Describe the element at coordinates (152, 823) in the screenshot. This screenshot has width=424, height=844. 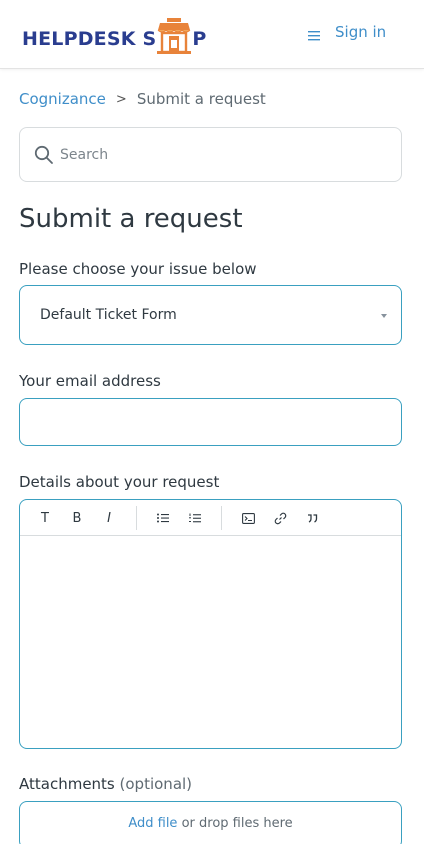
I see `add-file-link: Add file` at that location.